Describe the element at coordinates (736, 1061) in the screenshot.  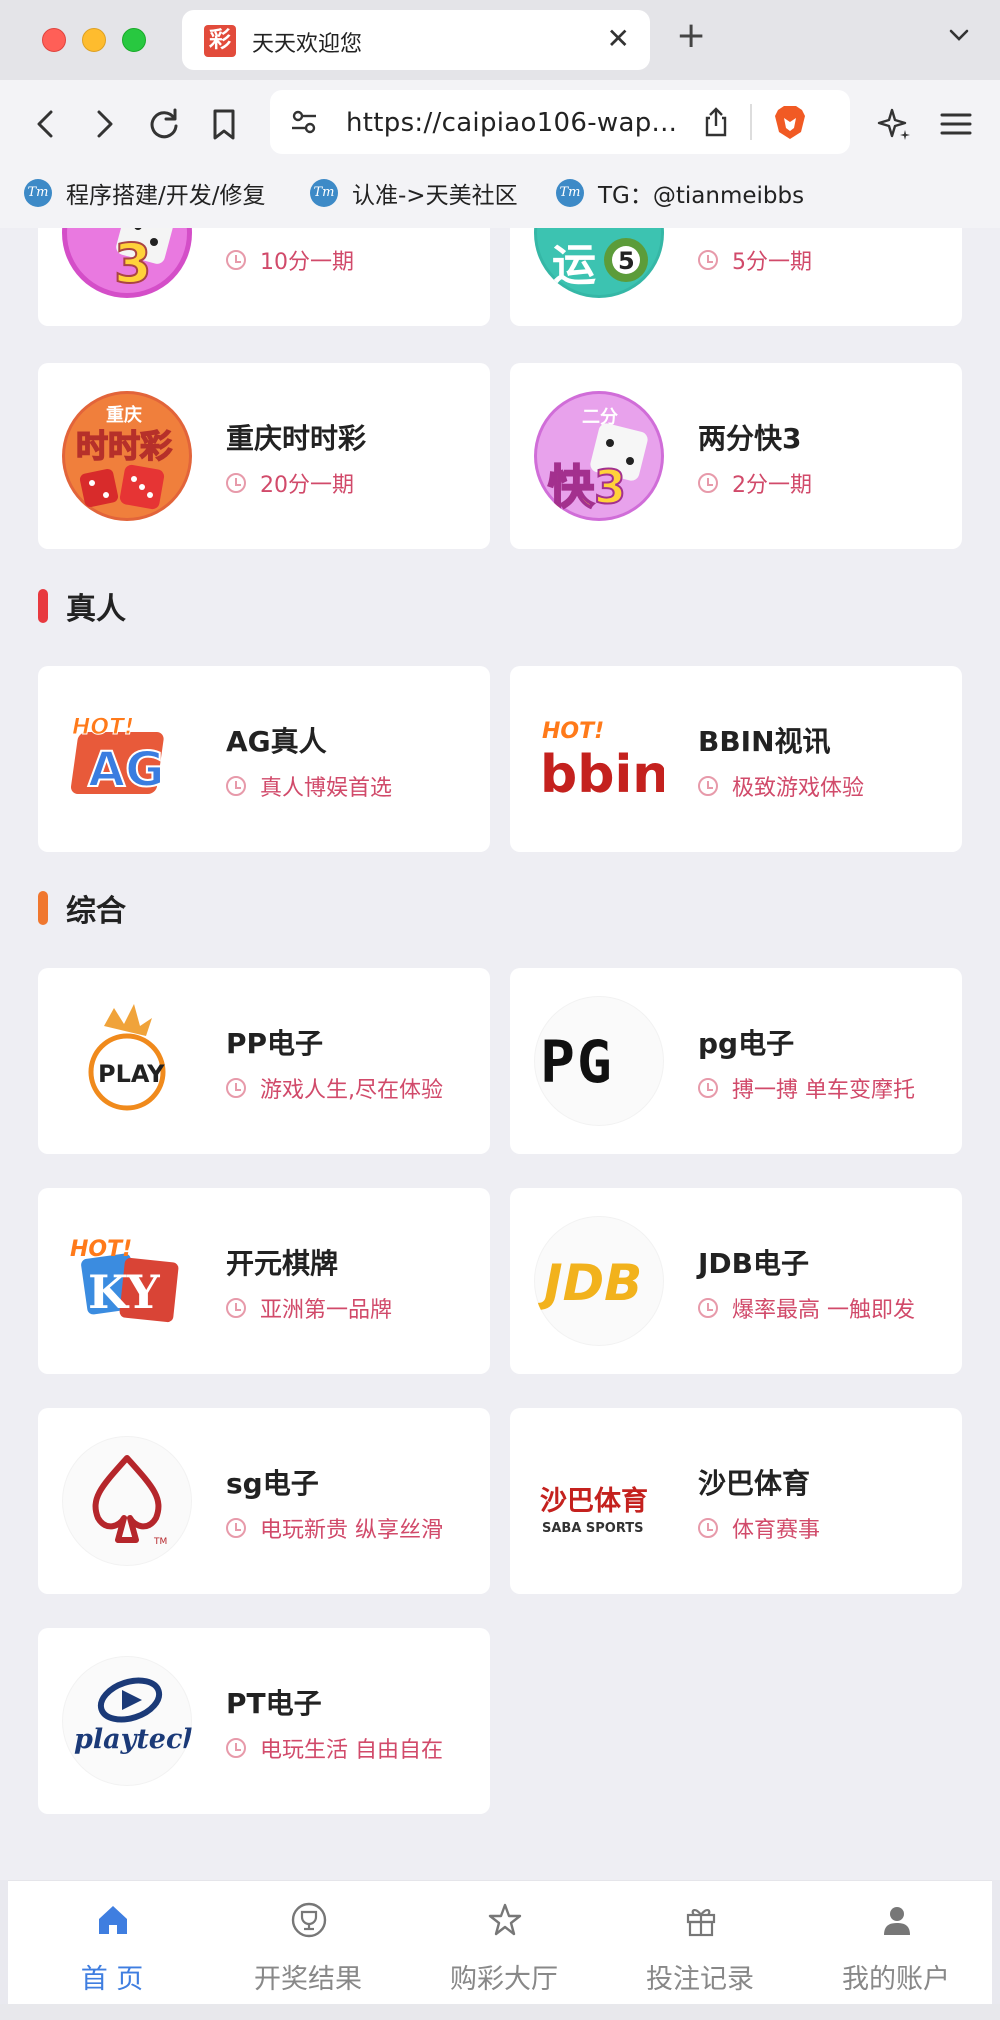
I see `game-card-pg: PG pg电子 搏一搏 单车变摩托` at that location.